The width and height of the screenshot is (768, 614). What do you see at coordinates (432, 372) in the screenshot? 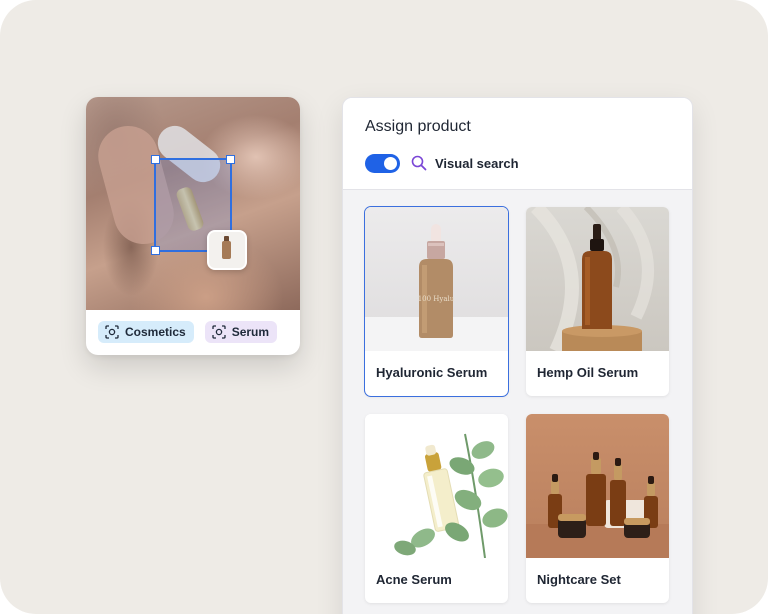
I see `product-name: Hyaluronic Serum` at bounding box center [432, 372].